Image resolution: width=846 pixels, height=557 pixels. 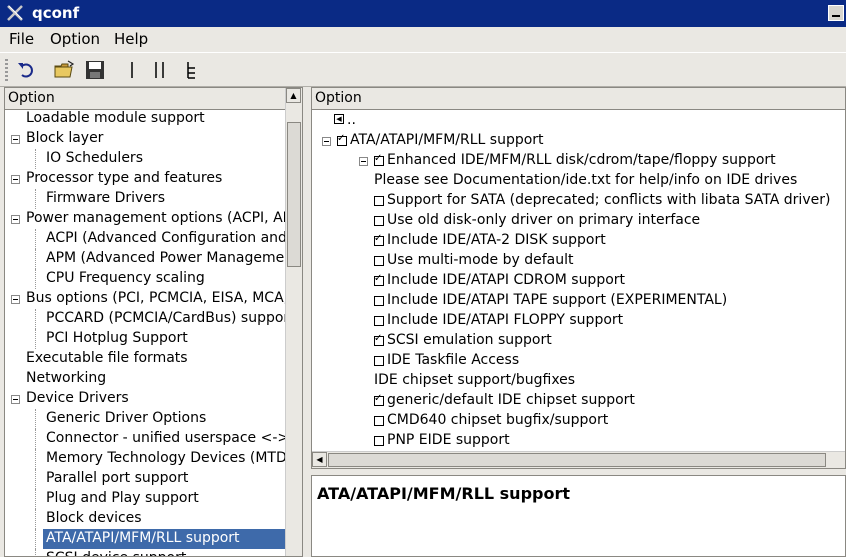 What do you see at coordinates (836, 13) in the screenshot?
I see `minimize-button` at bounding box center [836, 13].